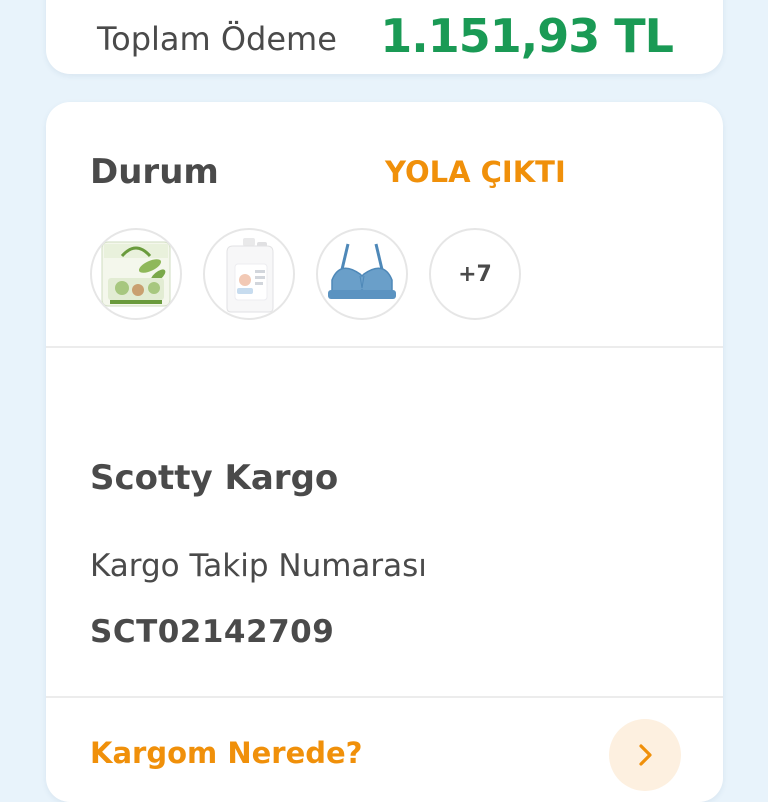 This screenshot has width=768, height=802. I want to click on carrier-name: Scotty Kargo, so click(214, 478).